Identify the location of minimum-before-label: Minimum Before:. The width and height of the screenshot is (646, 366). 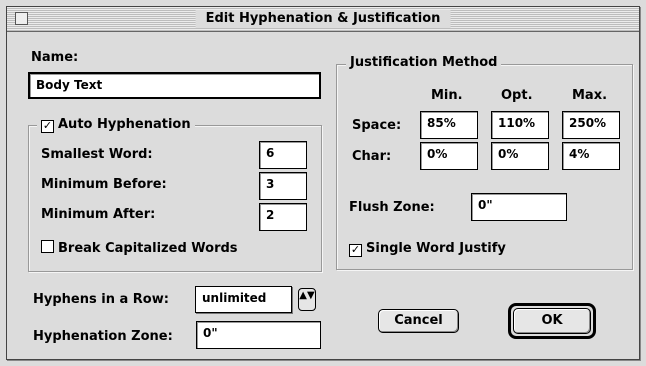
(104, 184).